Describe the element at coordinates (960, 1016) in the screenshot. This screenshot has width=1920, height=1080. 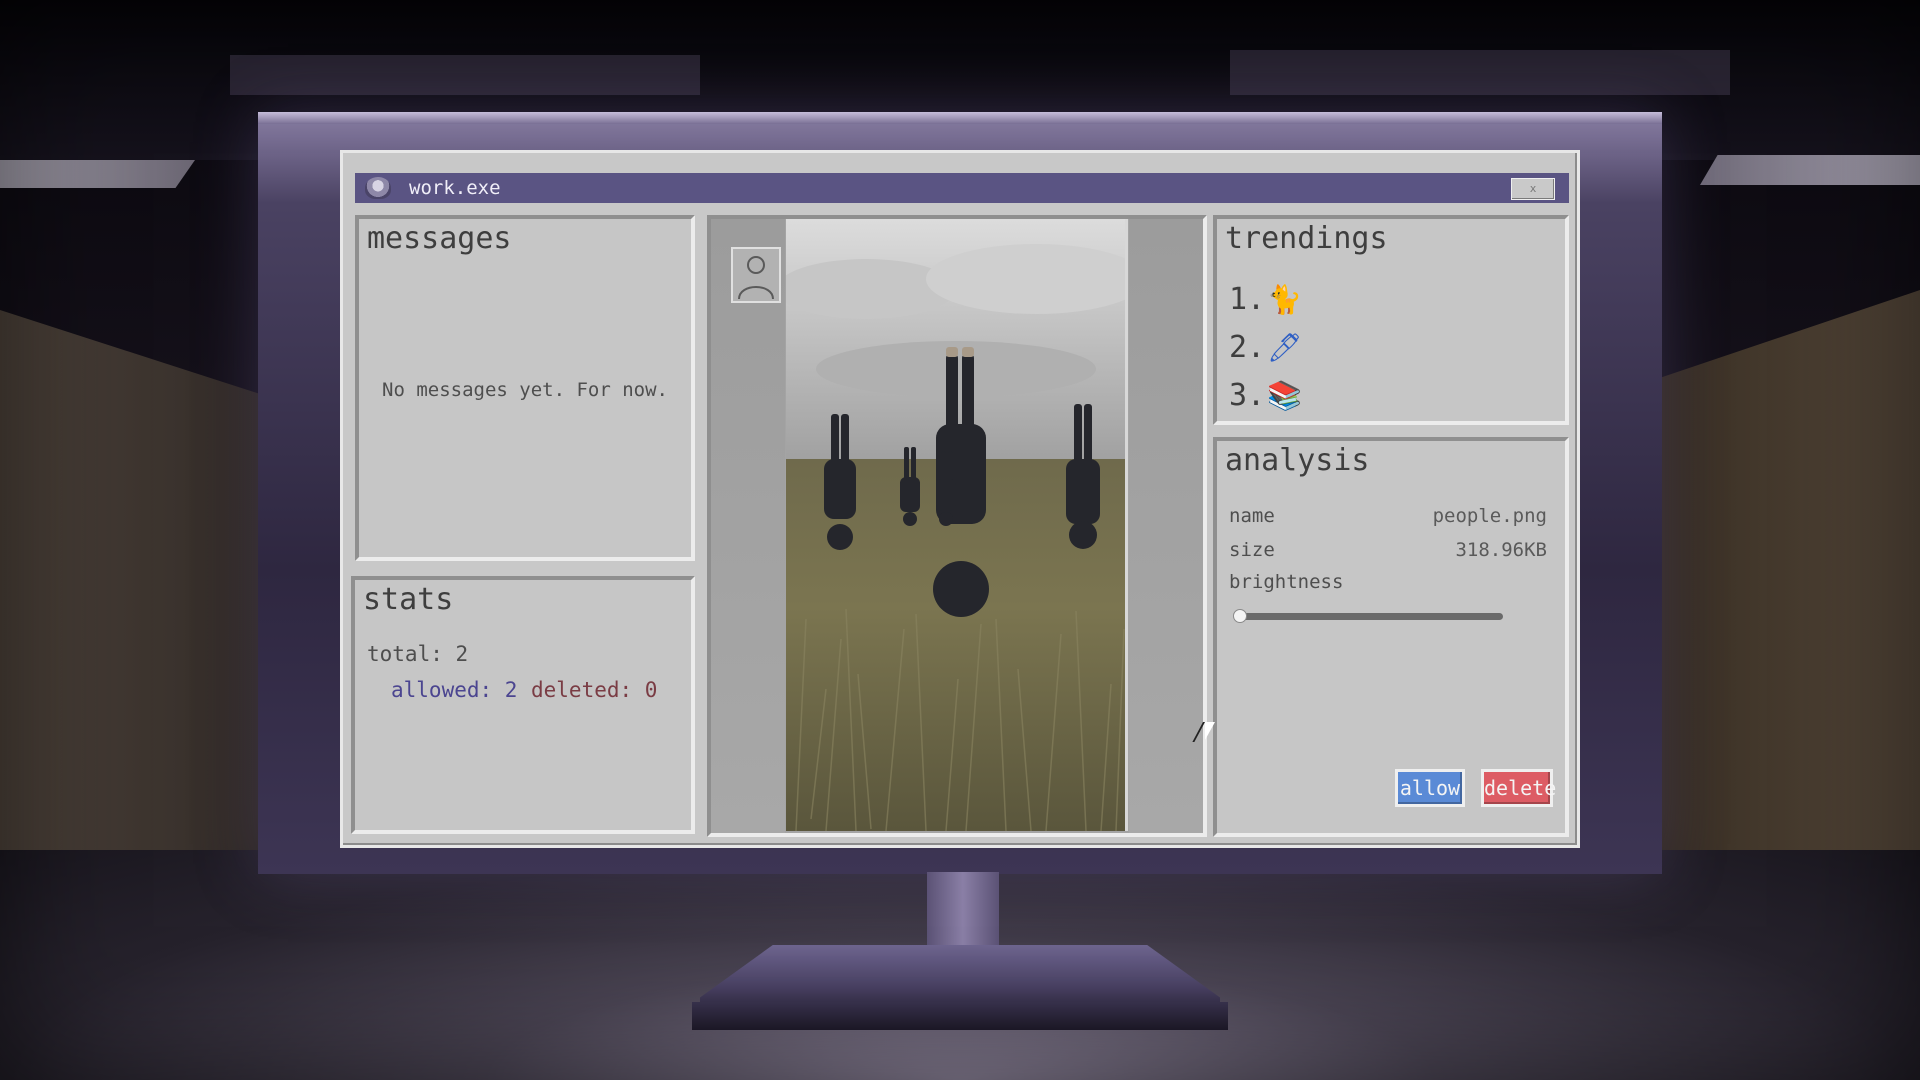
I see `monitor-stand-base-edge` at that location.